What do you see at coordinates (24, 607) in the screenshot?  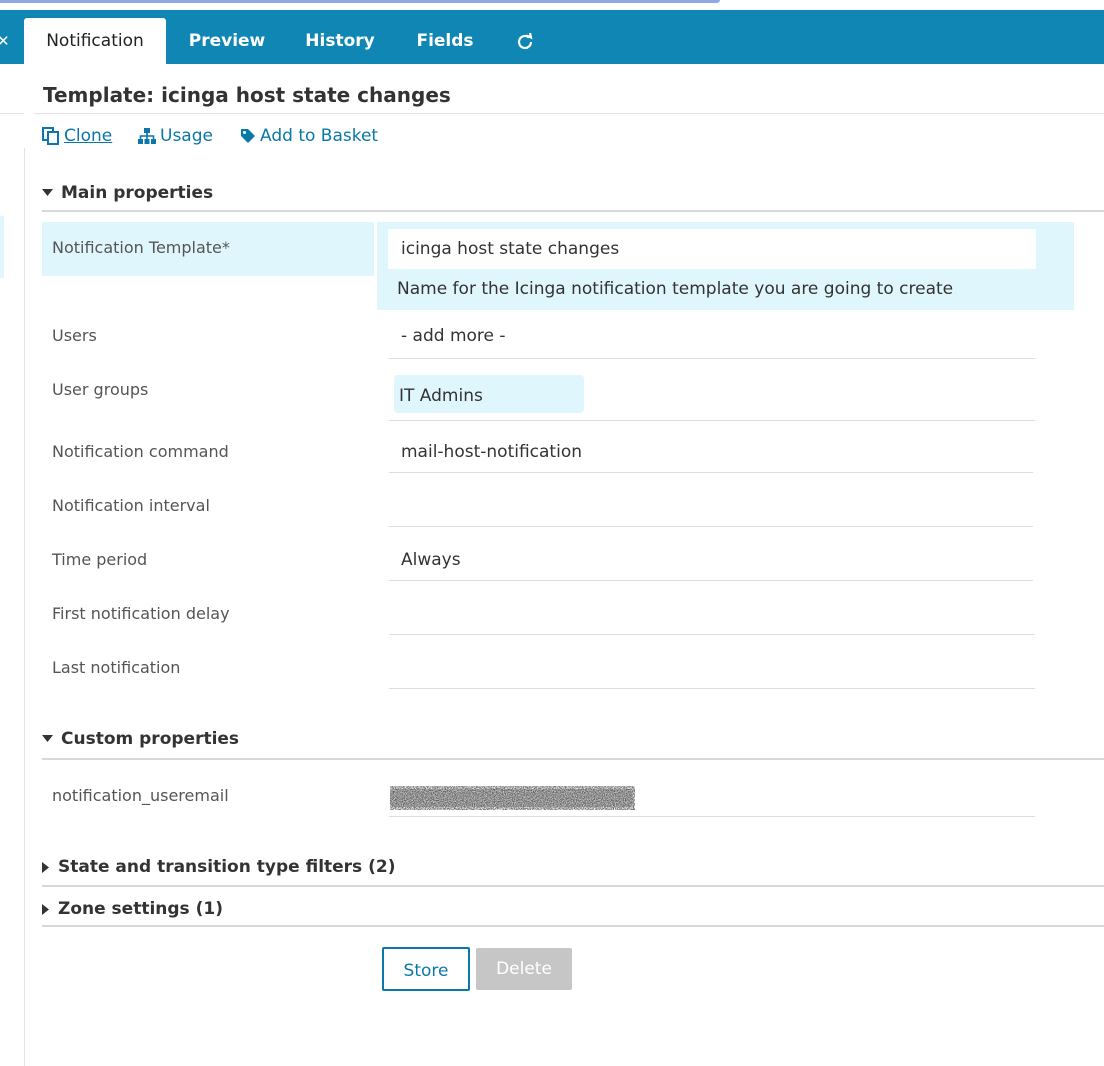 I see `panel-border` at bounding box center [24, 607].